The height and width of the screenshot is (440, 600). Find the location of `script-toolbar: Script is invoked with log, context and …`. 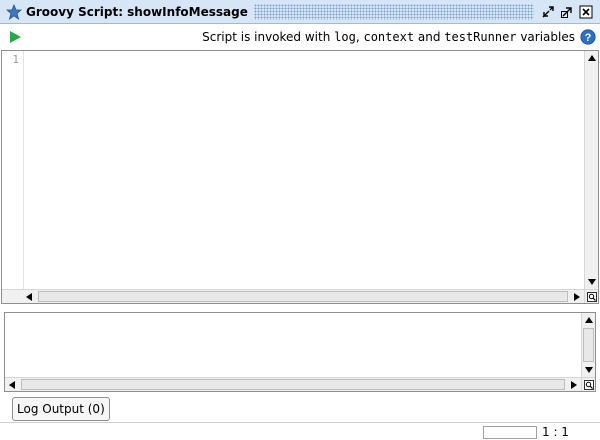

script-toolbar: Script is invoked with log, context and … is located at coordinates (300, 37).